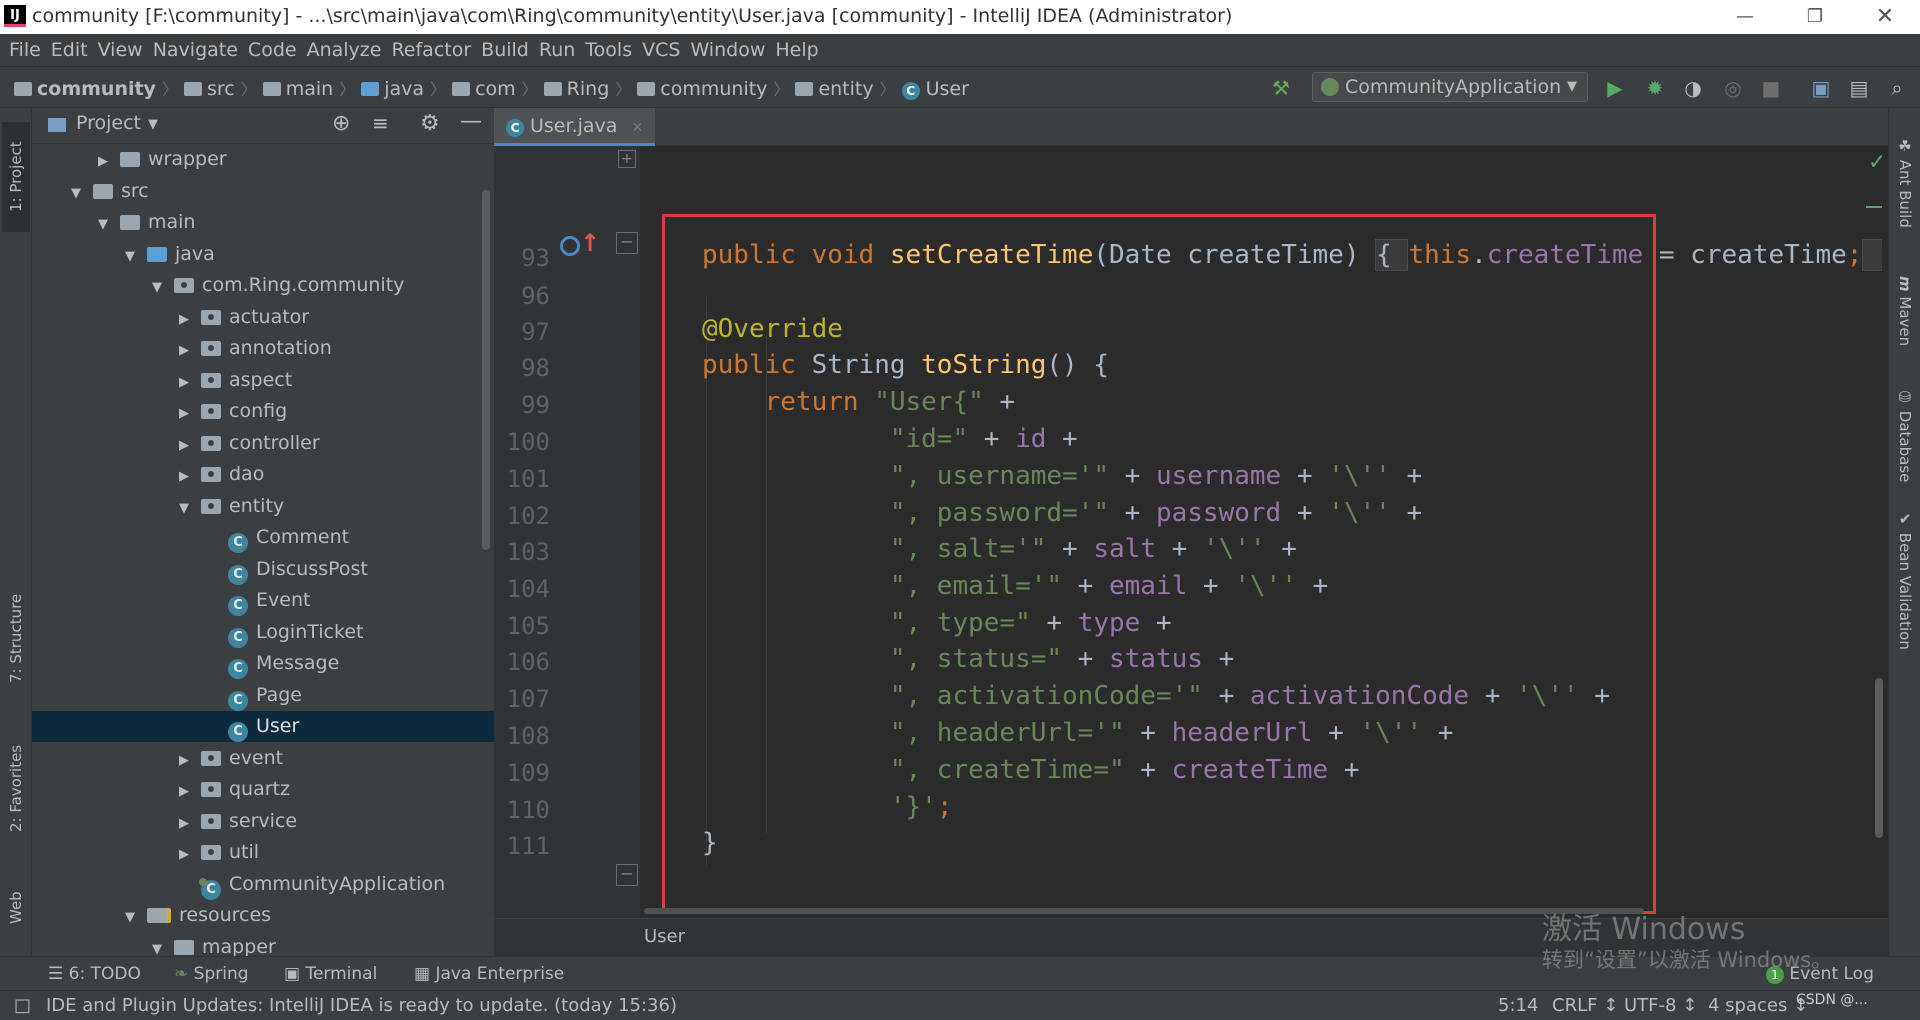 The width and height of the screenshot is (1920, 1020). I want to click on breadcrumb-item-java: java, so click(392, 89).